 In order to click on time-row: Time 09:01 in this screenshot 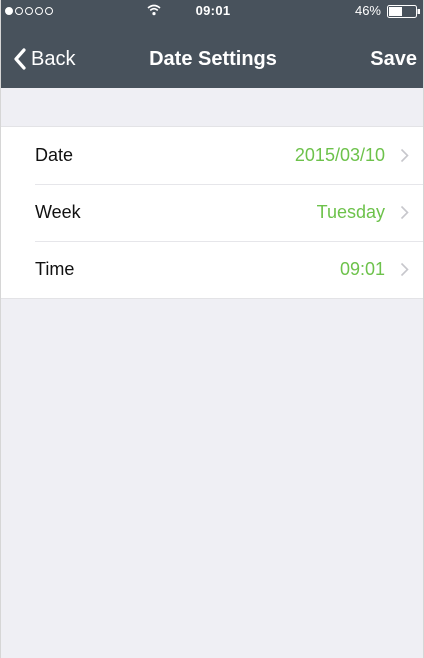, I will do `click(212, 269)`.